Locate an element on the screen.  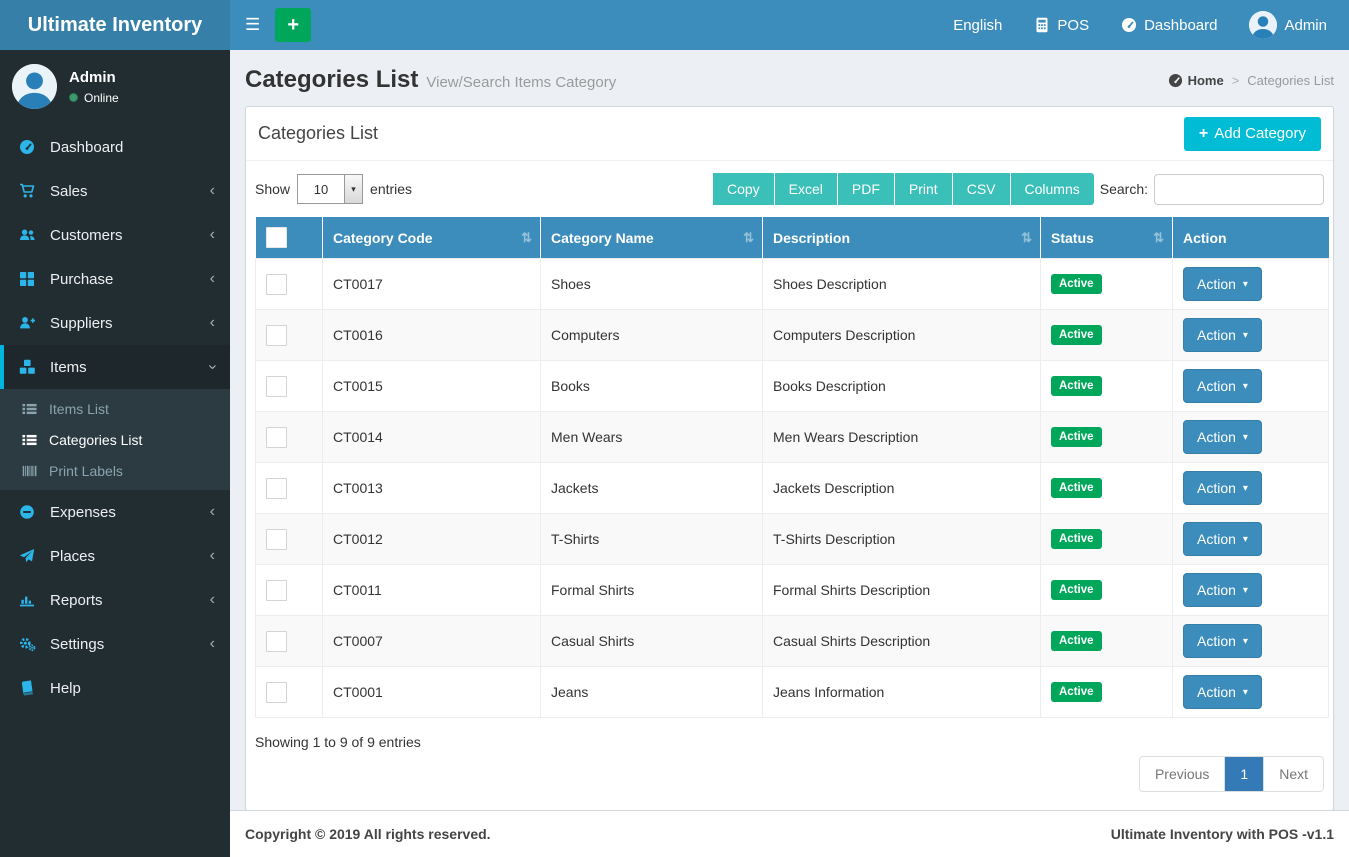
add-category-label: Add Category is located at coordinates (1260, 133).